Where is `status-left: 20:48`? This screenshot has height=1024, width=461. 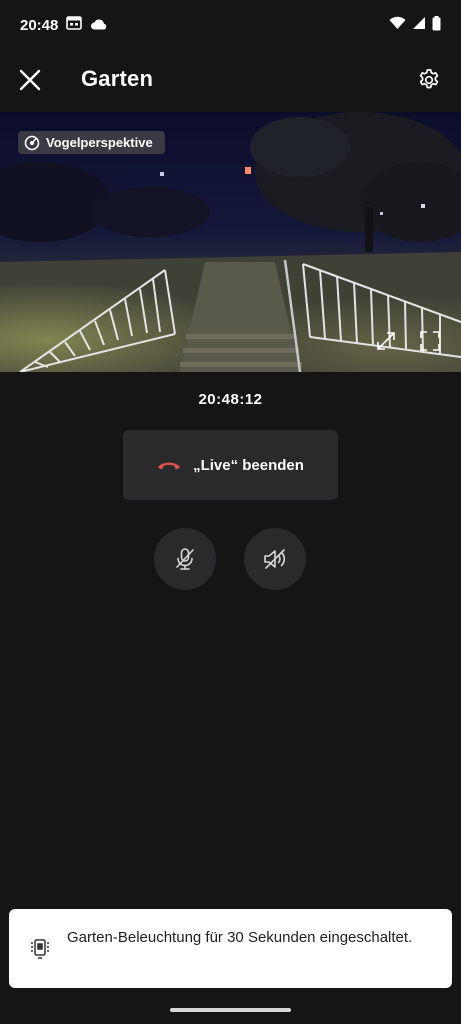 status-left: 20:48 is located at coordinates (64, 25).